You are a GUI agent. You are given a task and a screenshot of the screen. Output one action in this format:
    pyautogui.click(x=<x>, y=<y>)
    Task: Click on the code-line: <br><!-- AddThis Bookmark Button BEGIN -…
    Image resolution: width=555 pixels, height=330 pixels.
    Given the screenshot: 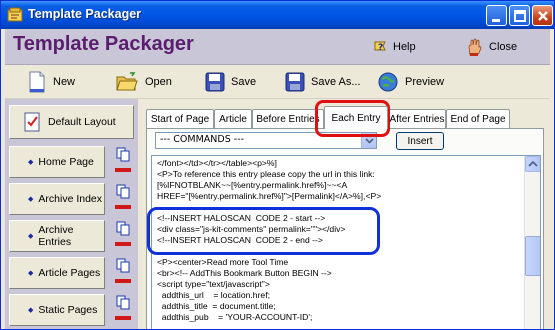 What is the action you would take?
    pyautogui.click(x=338, y=273)
    